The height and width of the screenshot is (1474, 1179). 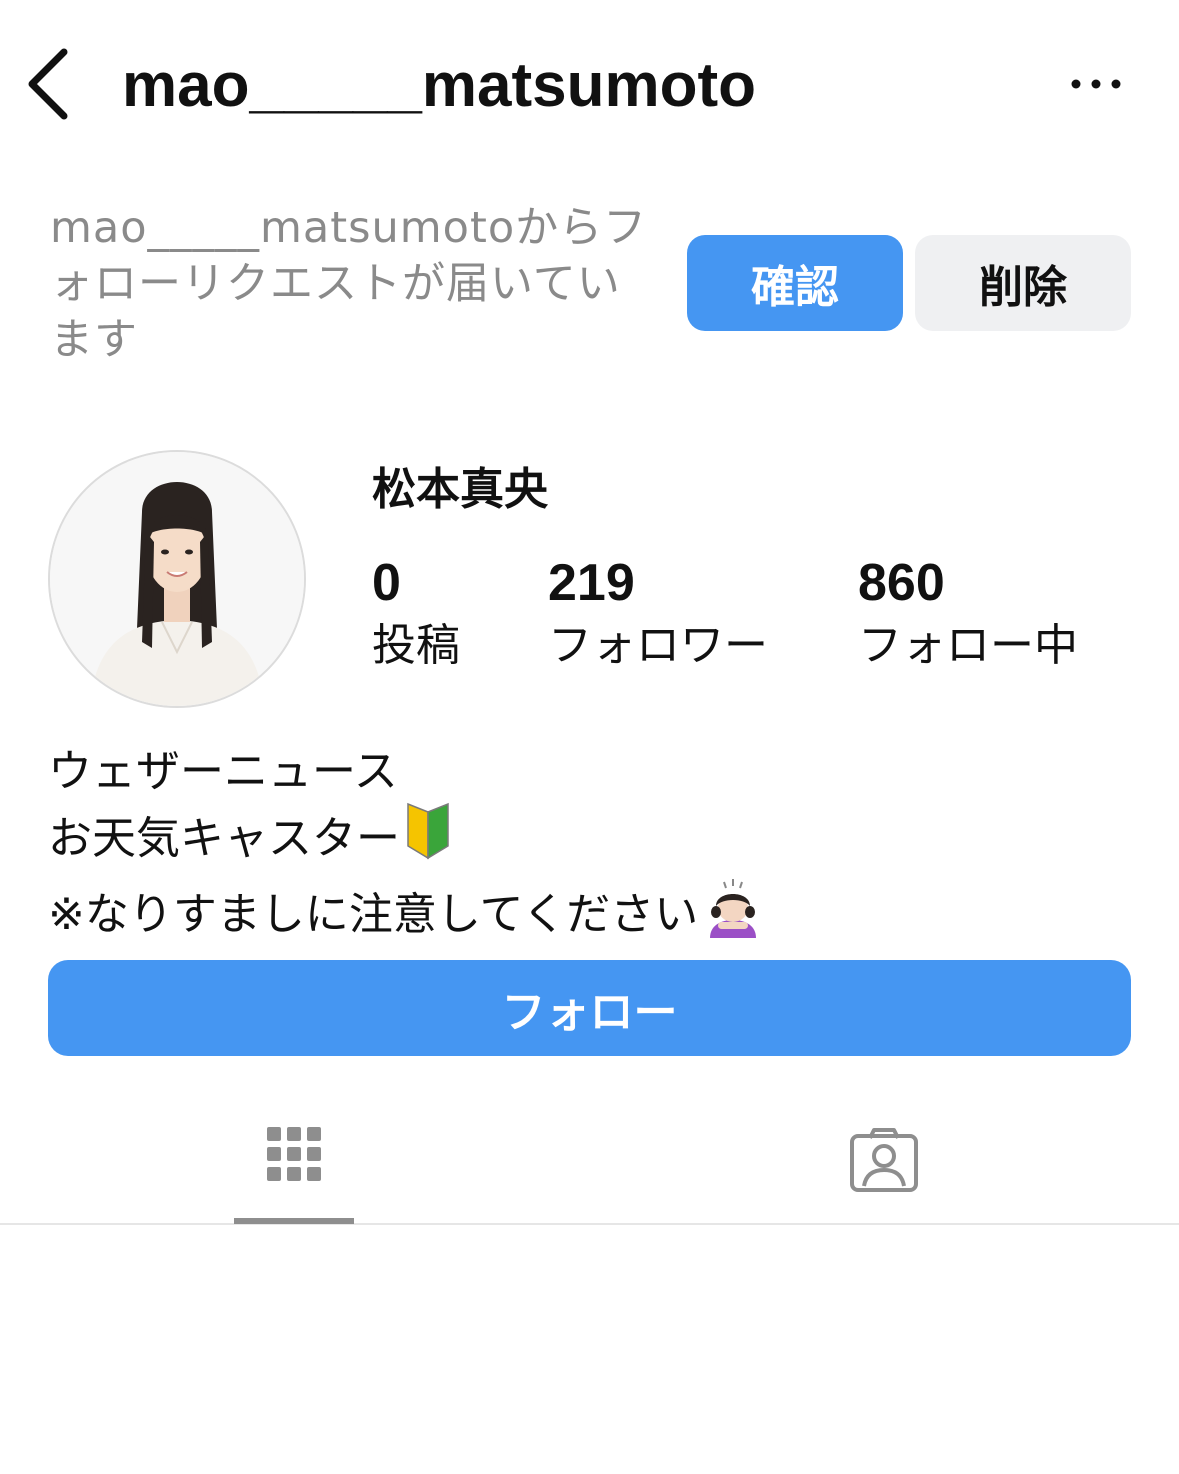 I want to click on tagged-person-icon, so click(x=884, y=1160).